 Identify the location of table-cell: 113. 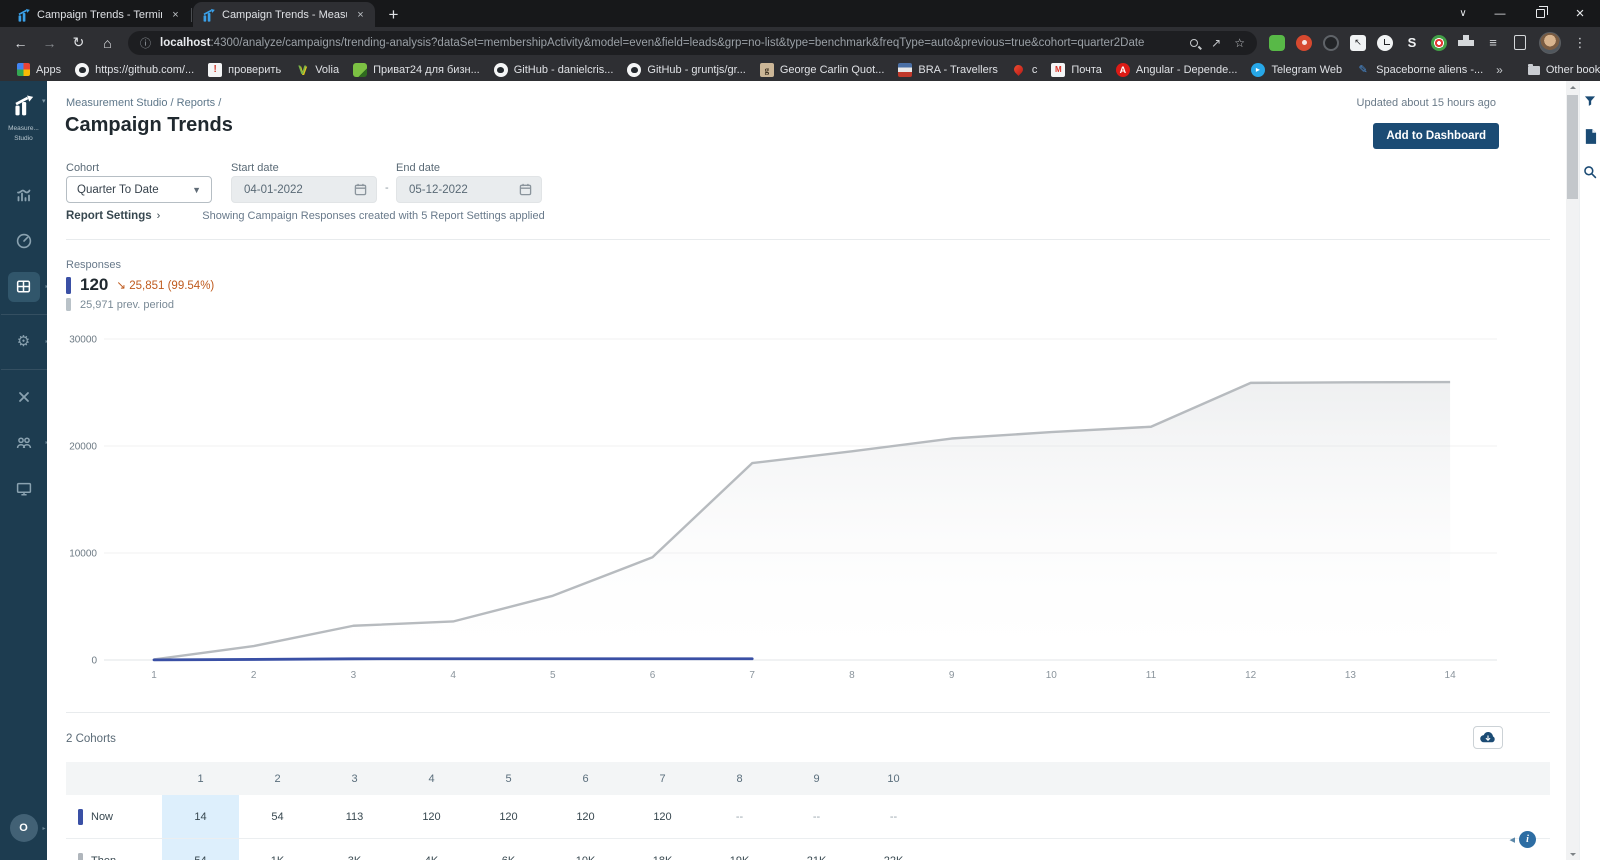
(354, 816).